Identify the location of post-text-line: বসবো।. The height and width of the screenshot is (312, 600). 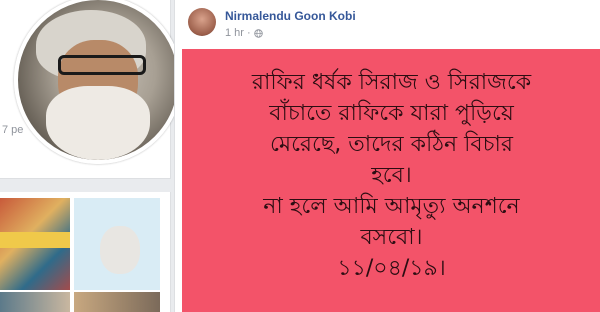
(391, 237).